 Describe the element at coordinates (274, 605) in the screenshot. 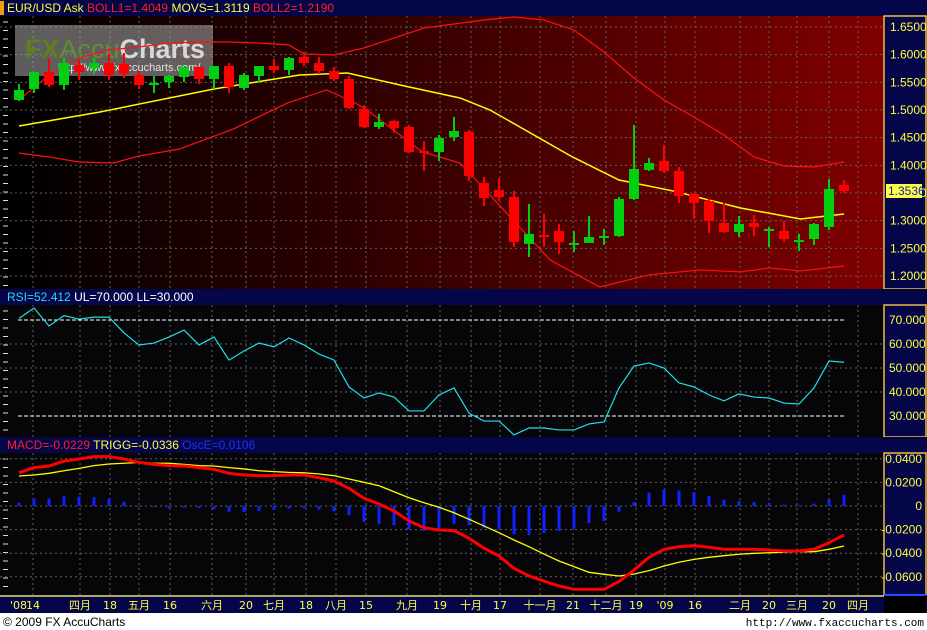

I see `time-tick-label: 七月` at that location.